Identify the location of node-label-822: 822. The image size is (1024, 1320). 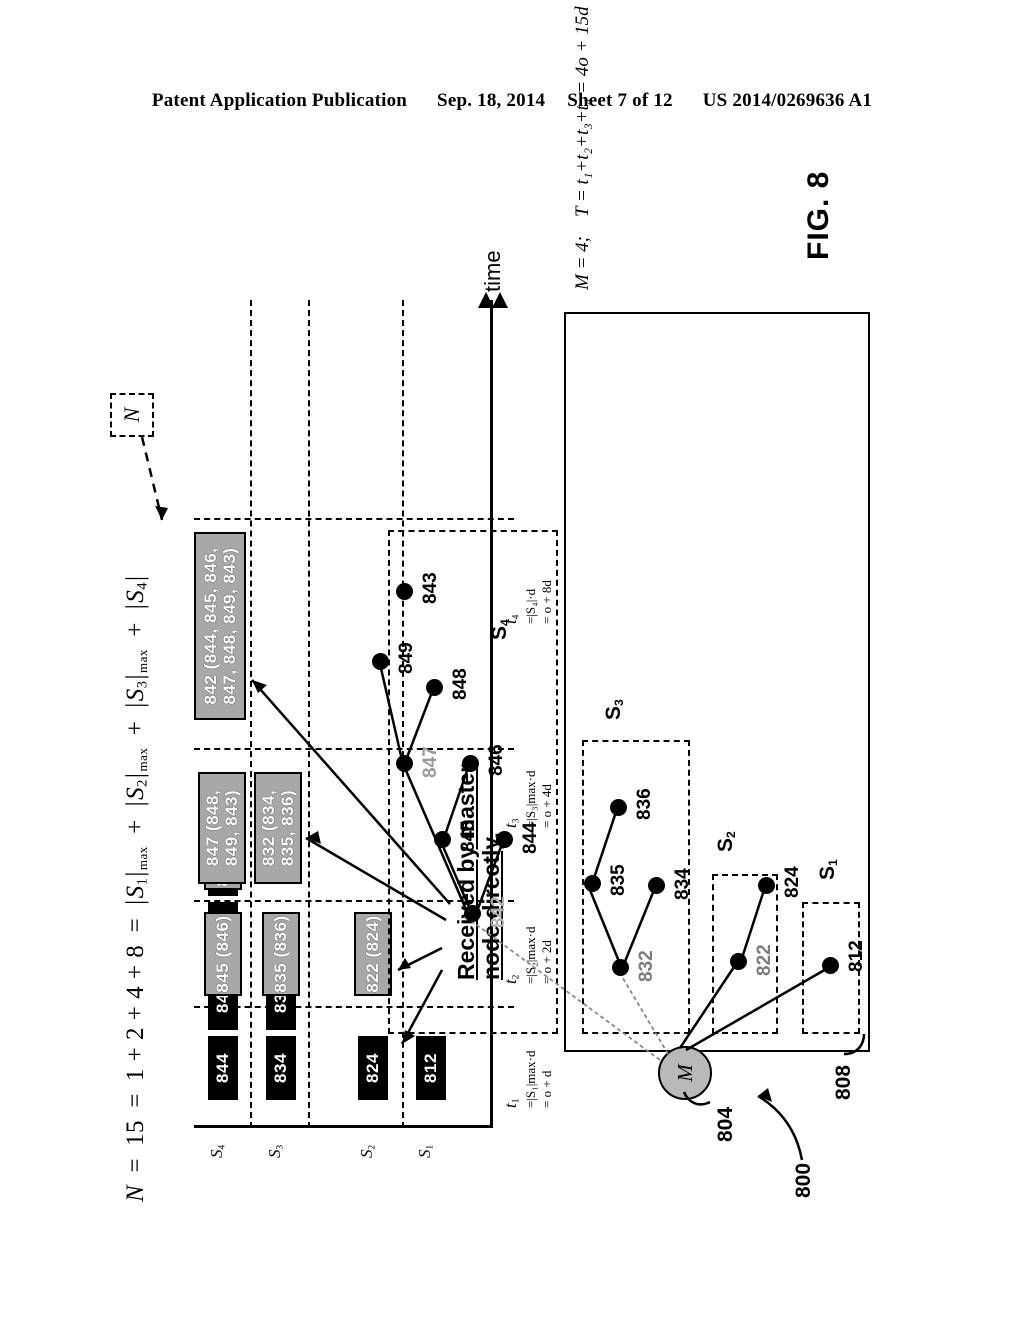
(764, 960).